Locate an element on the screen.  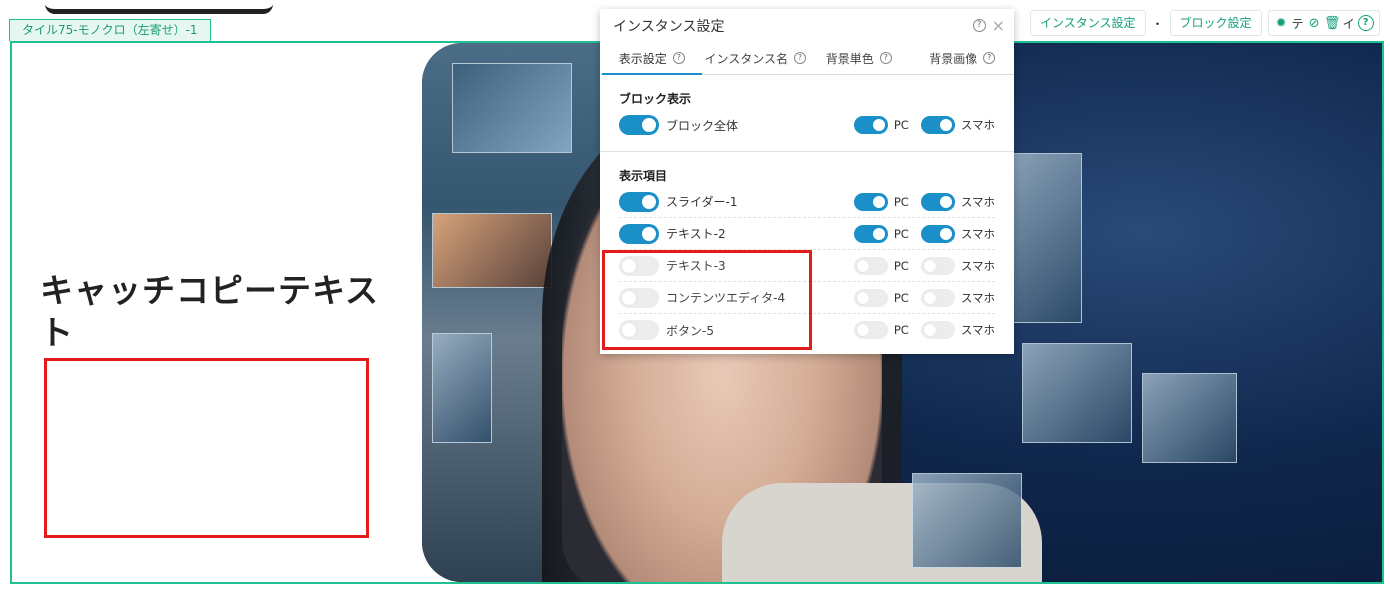
catch-copy-text: キャッチコピーテキスト is located at coordinates (210, 312).